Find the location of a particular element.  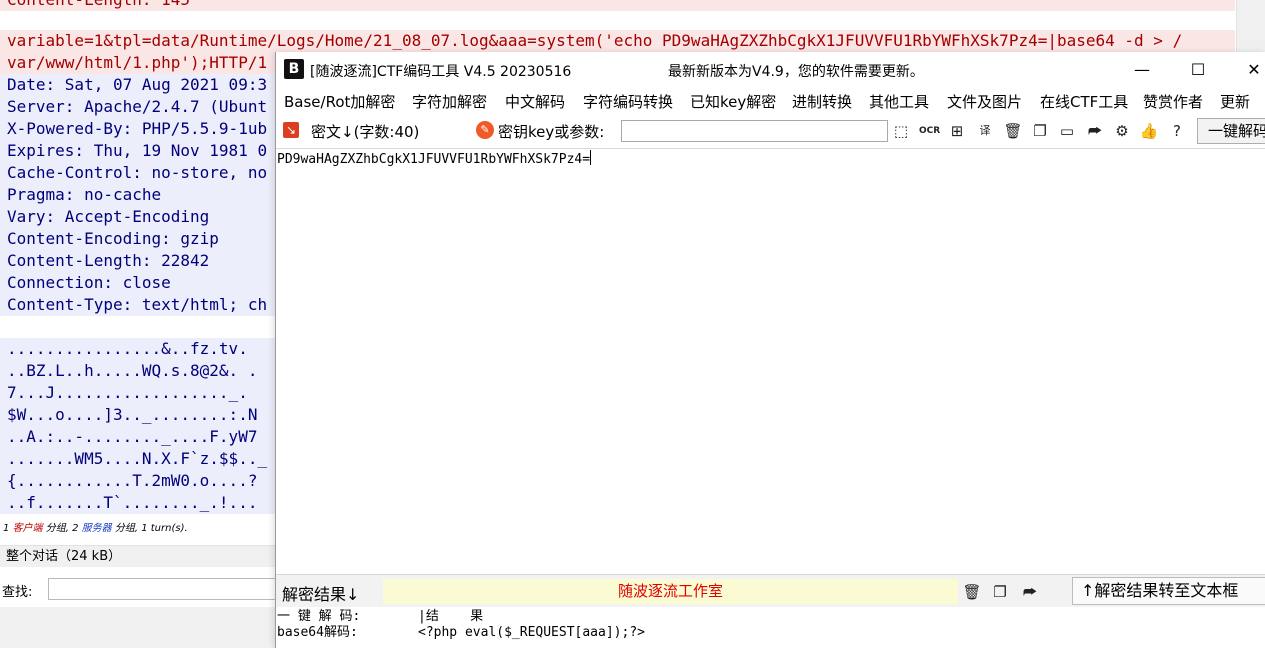

result-bar: 解密结果↓ 随波逐流工作室 🗑 ❐ ⮫ ↑解密结果转至文本框 is located at coordinates (770, 590).